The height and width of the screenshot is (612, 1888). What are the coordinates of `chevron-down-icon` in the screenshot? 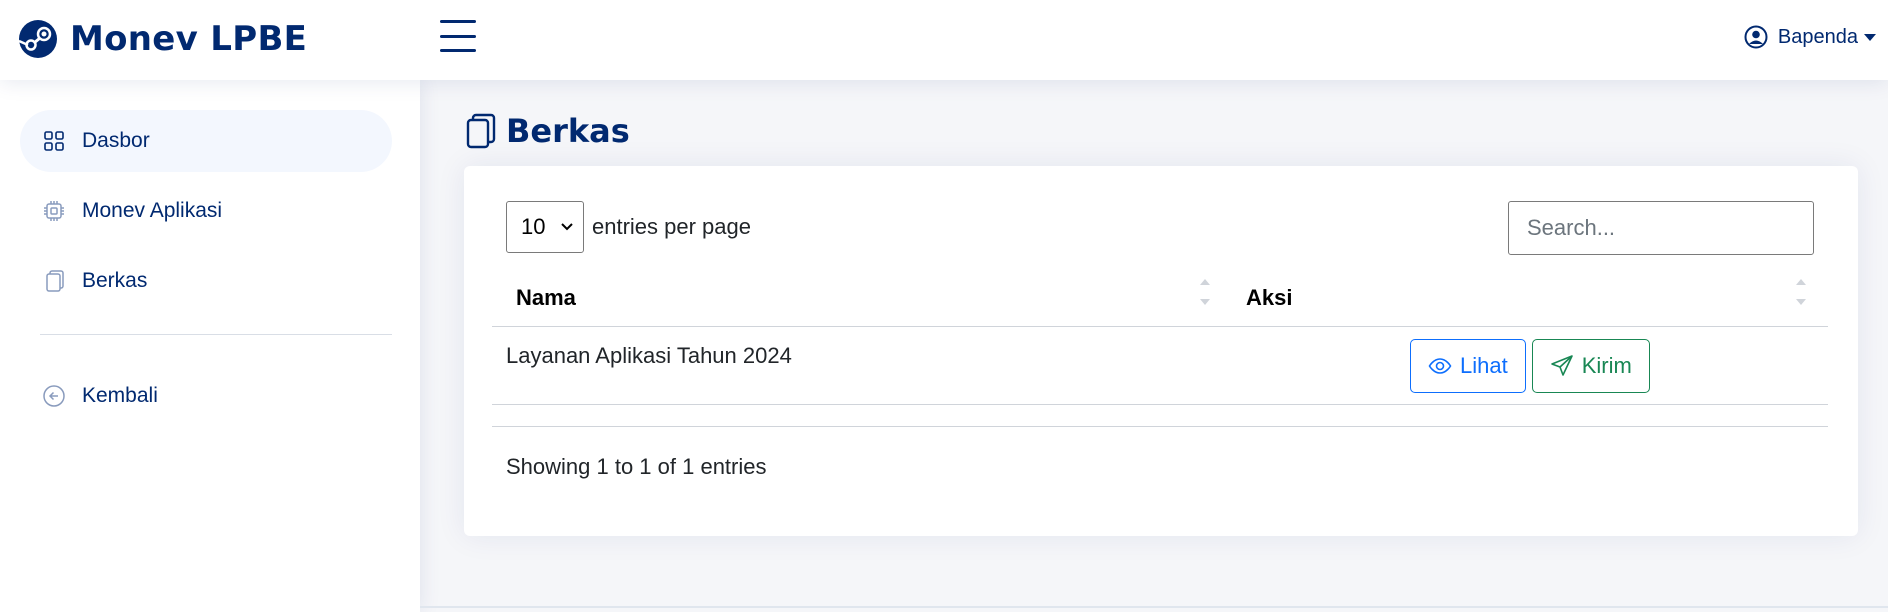 It's located at (567, 227).